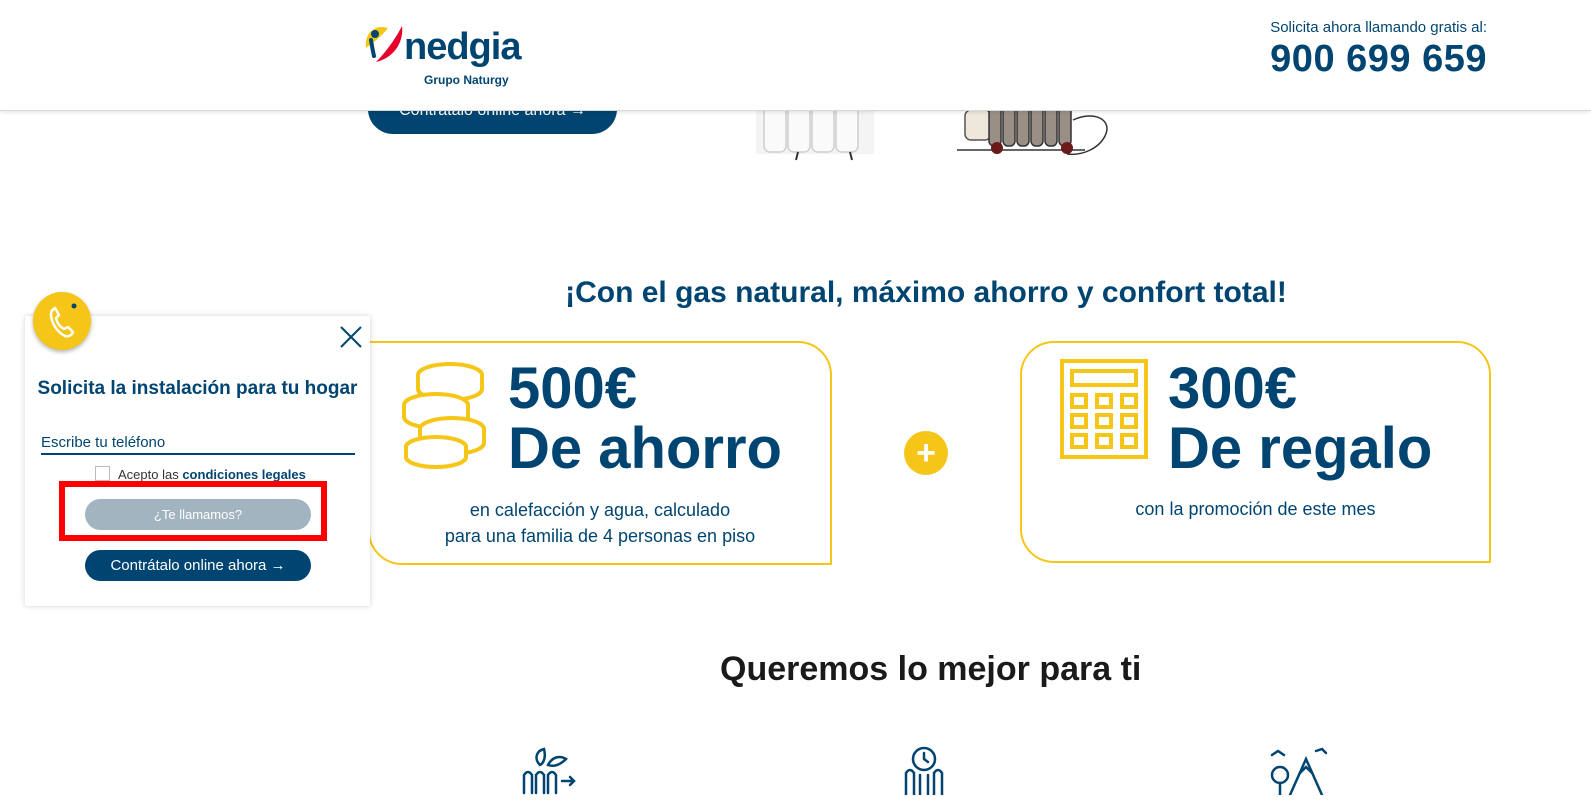 This screenshot has height=804, width=1591. Describe the element at coordinates (1378, 59) in the screenshot. I see `call-number: 900 699 659` at that location.